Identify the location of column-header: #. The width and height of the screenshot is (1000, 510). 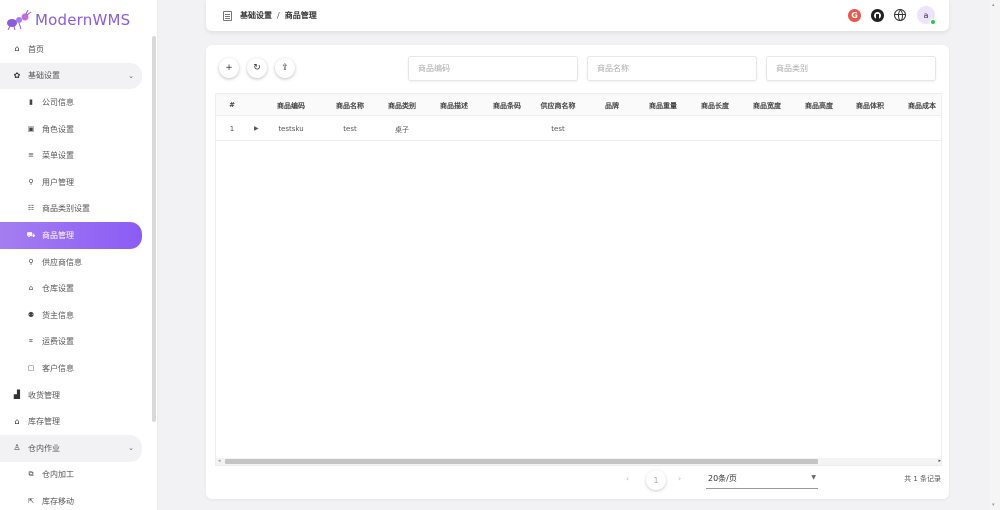
(232, 105).